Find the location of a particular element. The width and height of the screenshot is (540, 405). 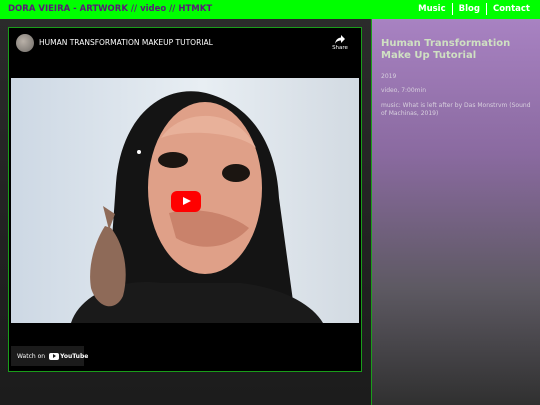

watch-on-youtube-button: Watch on YouTube is located at coordinates (49, 356).